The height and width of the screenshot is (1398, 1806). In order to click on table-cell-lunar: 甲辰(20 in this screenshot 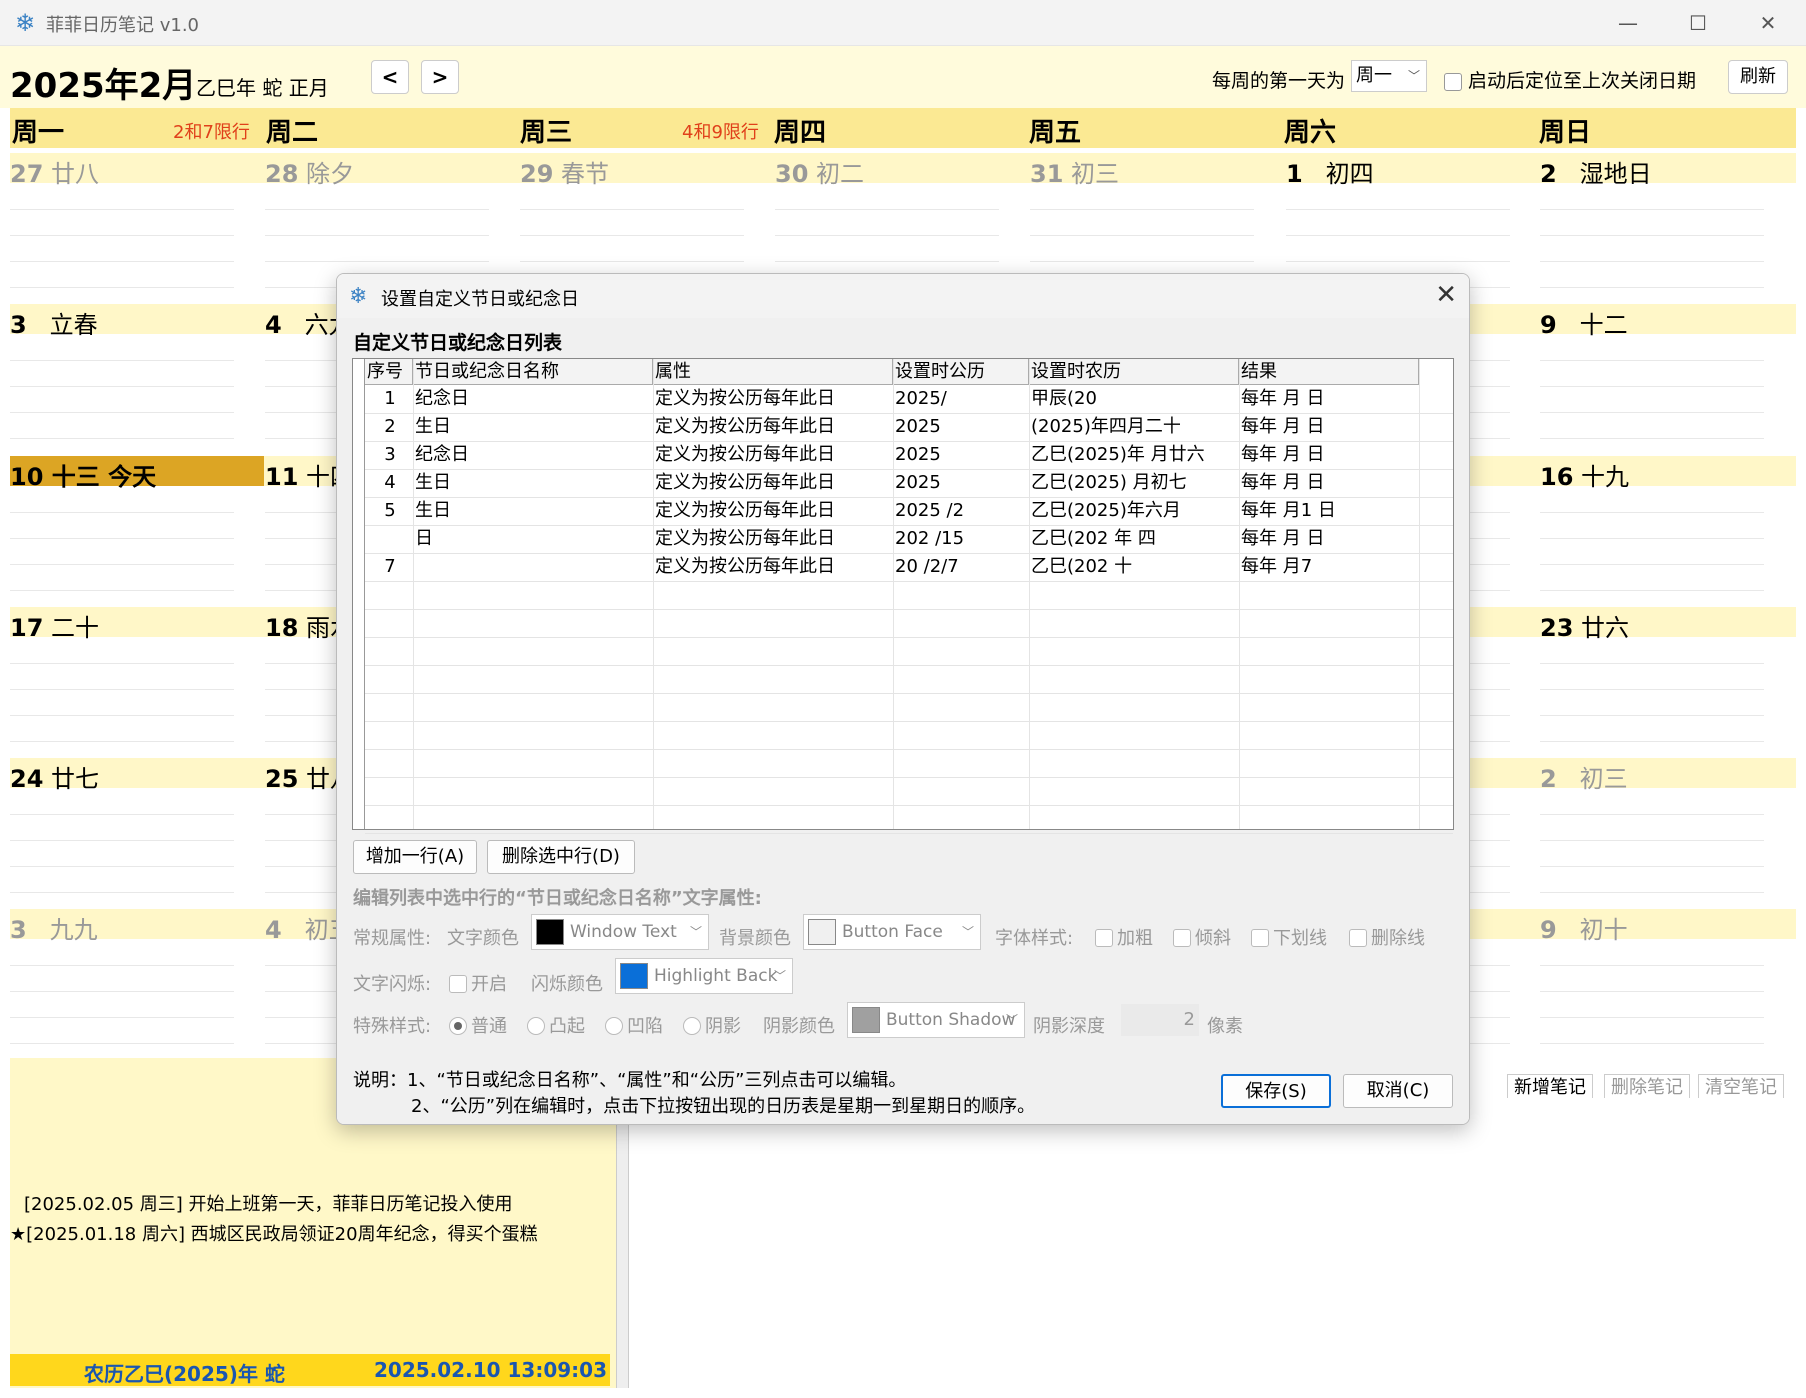, I will do `click(1134, 399)`.